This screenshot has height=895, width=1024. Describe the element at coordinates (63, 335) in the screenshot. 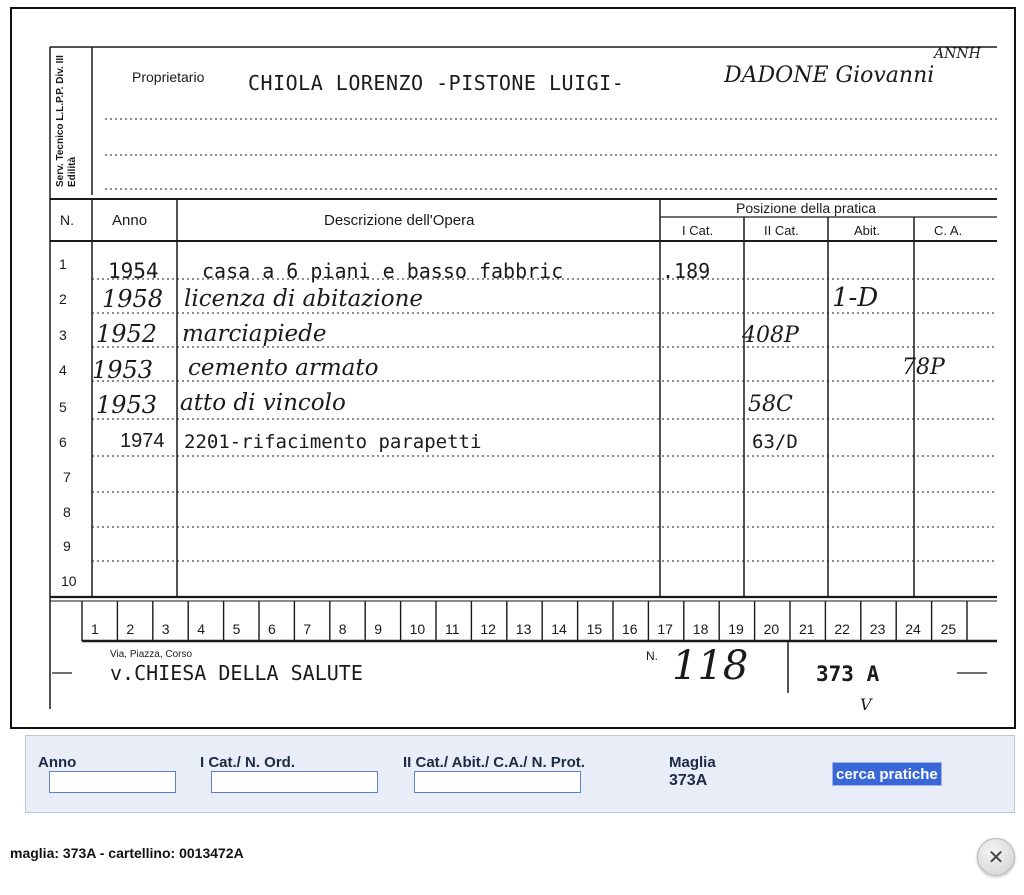

I see `row-number: 3` at that location.